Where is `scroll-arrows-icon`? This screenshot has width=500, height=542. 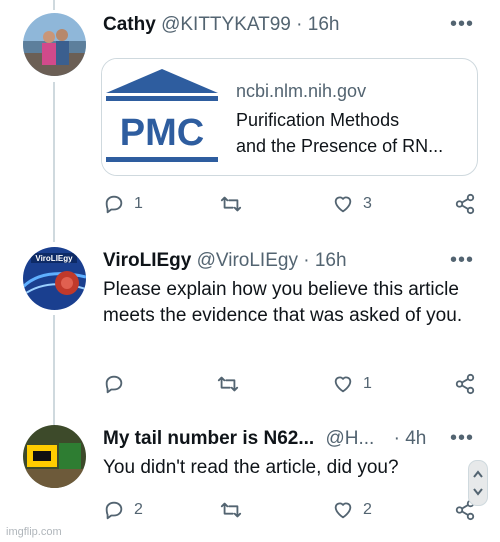
scroll-arrows-icon is located at coordinates (478, 483).